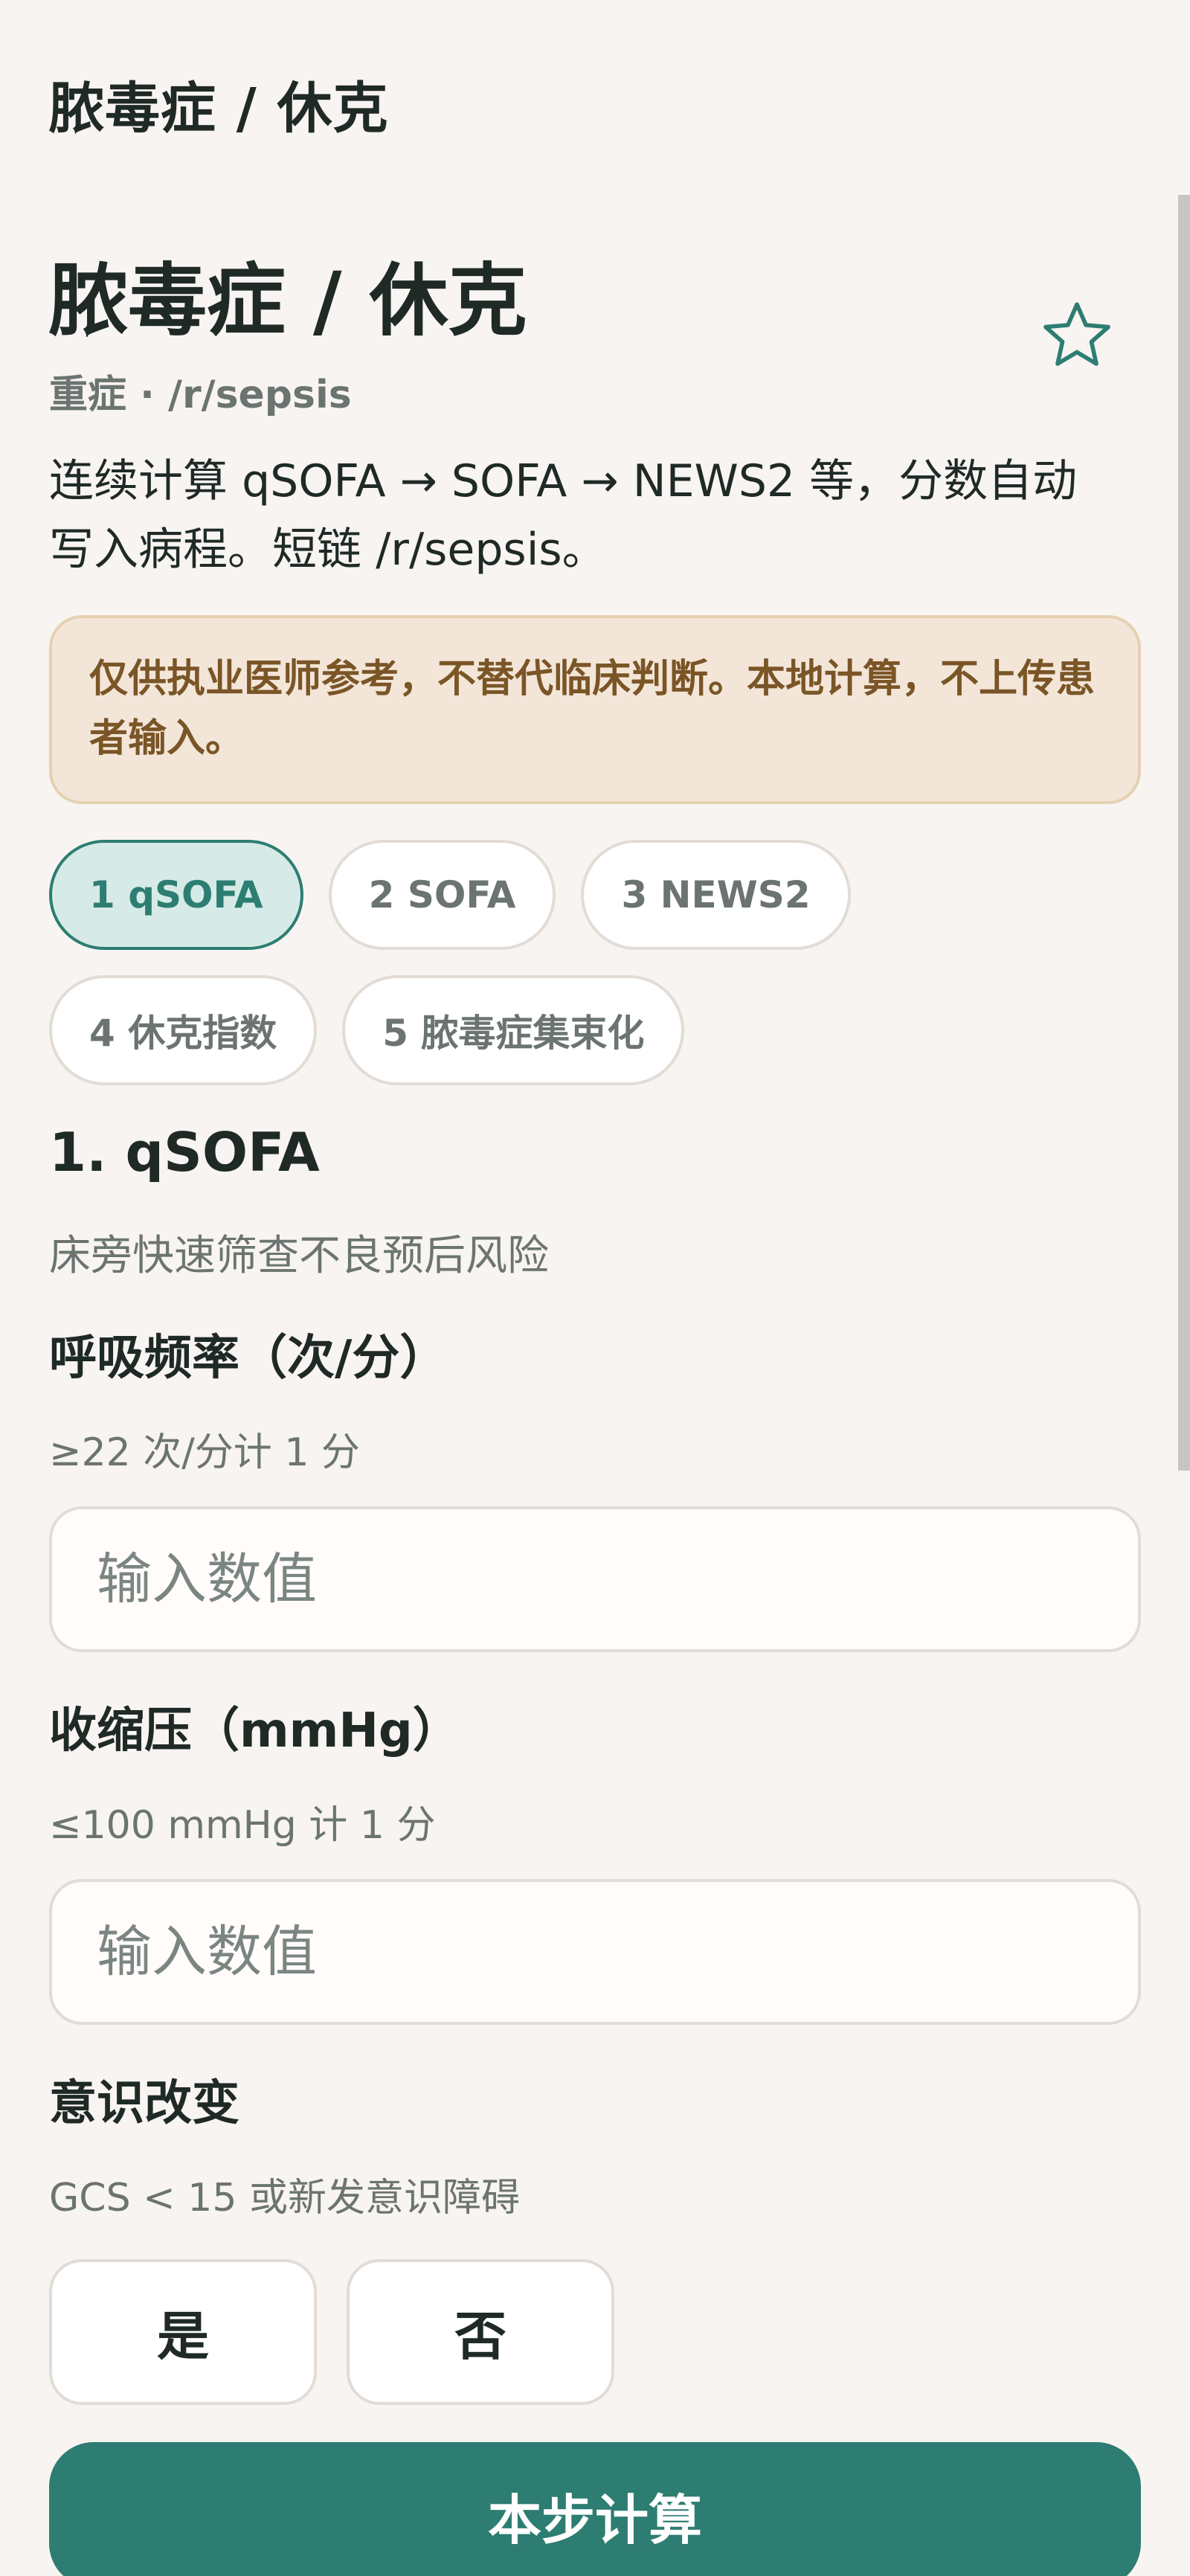 The height and width of the screenshot is (2576, 1190). Describe the element at coordinates (514, 1030) in the screenshot. I see `tab-step-5-sepsis-bundle: 5 脓毒症集束化` at that location.